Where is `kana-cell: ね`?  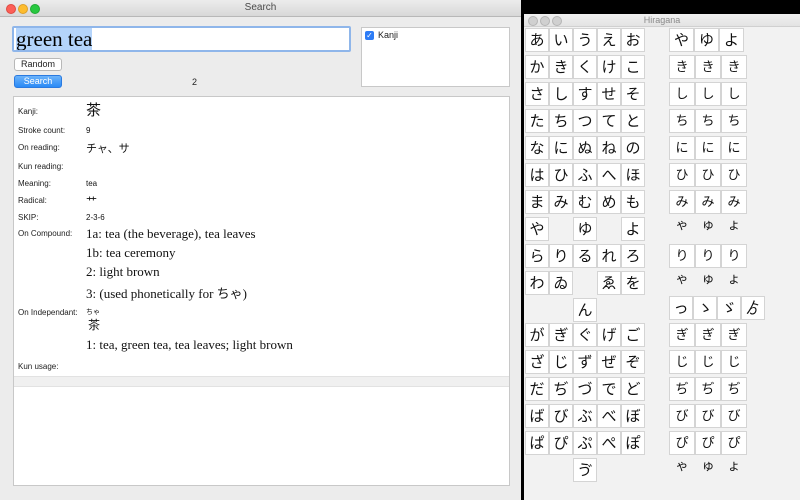
kana-cell: ね is located at coordinates (609, 148).